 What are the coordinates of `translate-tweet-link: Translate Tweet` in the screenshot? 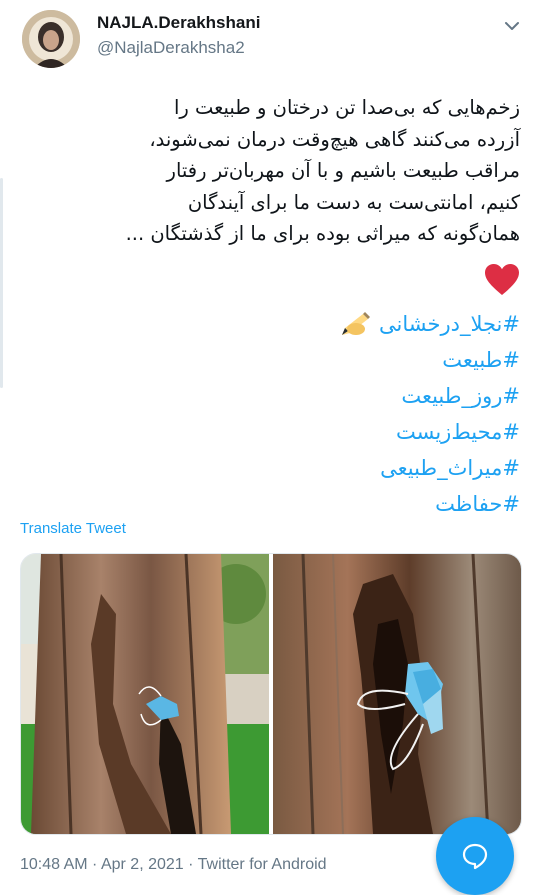 It's located at (73, 528).